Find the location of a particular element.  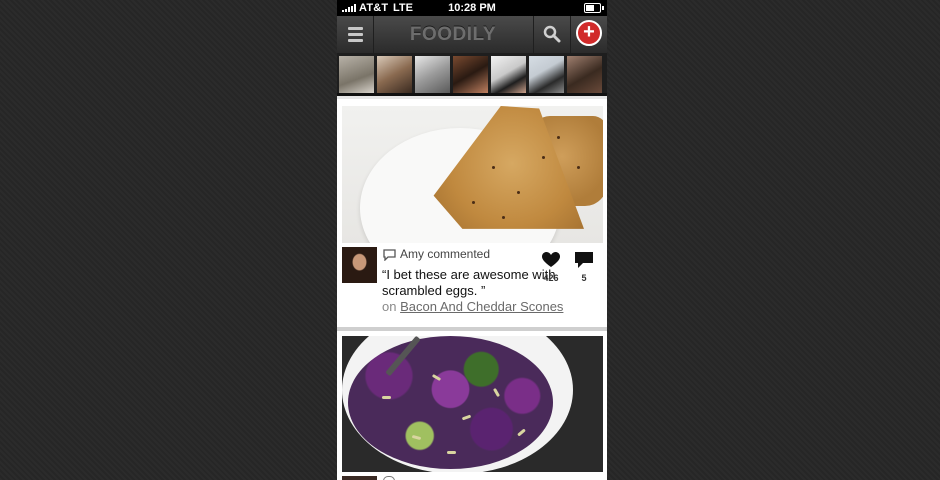

status-bar: AT&T LTE 10:28 PM is located at coordinates (472, 8).